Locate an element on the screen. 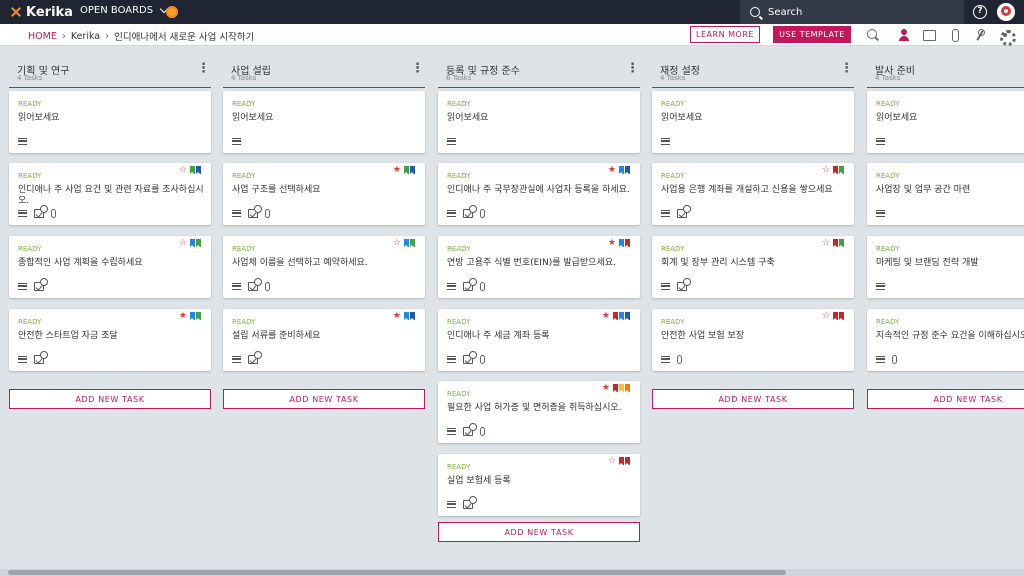  task-card: READY 설립 서류를 준비하세요 ★ is located at coordinates (324, 340).